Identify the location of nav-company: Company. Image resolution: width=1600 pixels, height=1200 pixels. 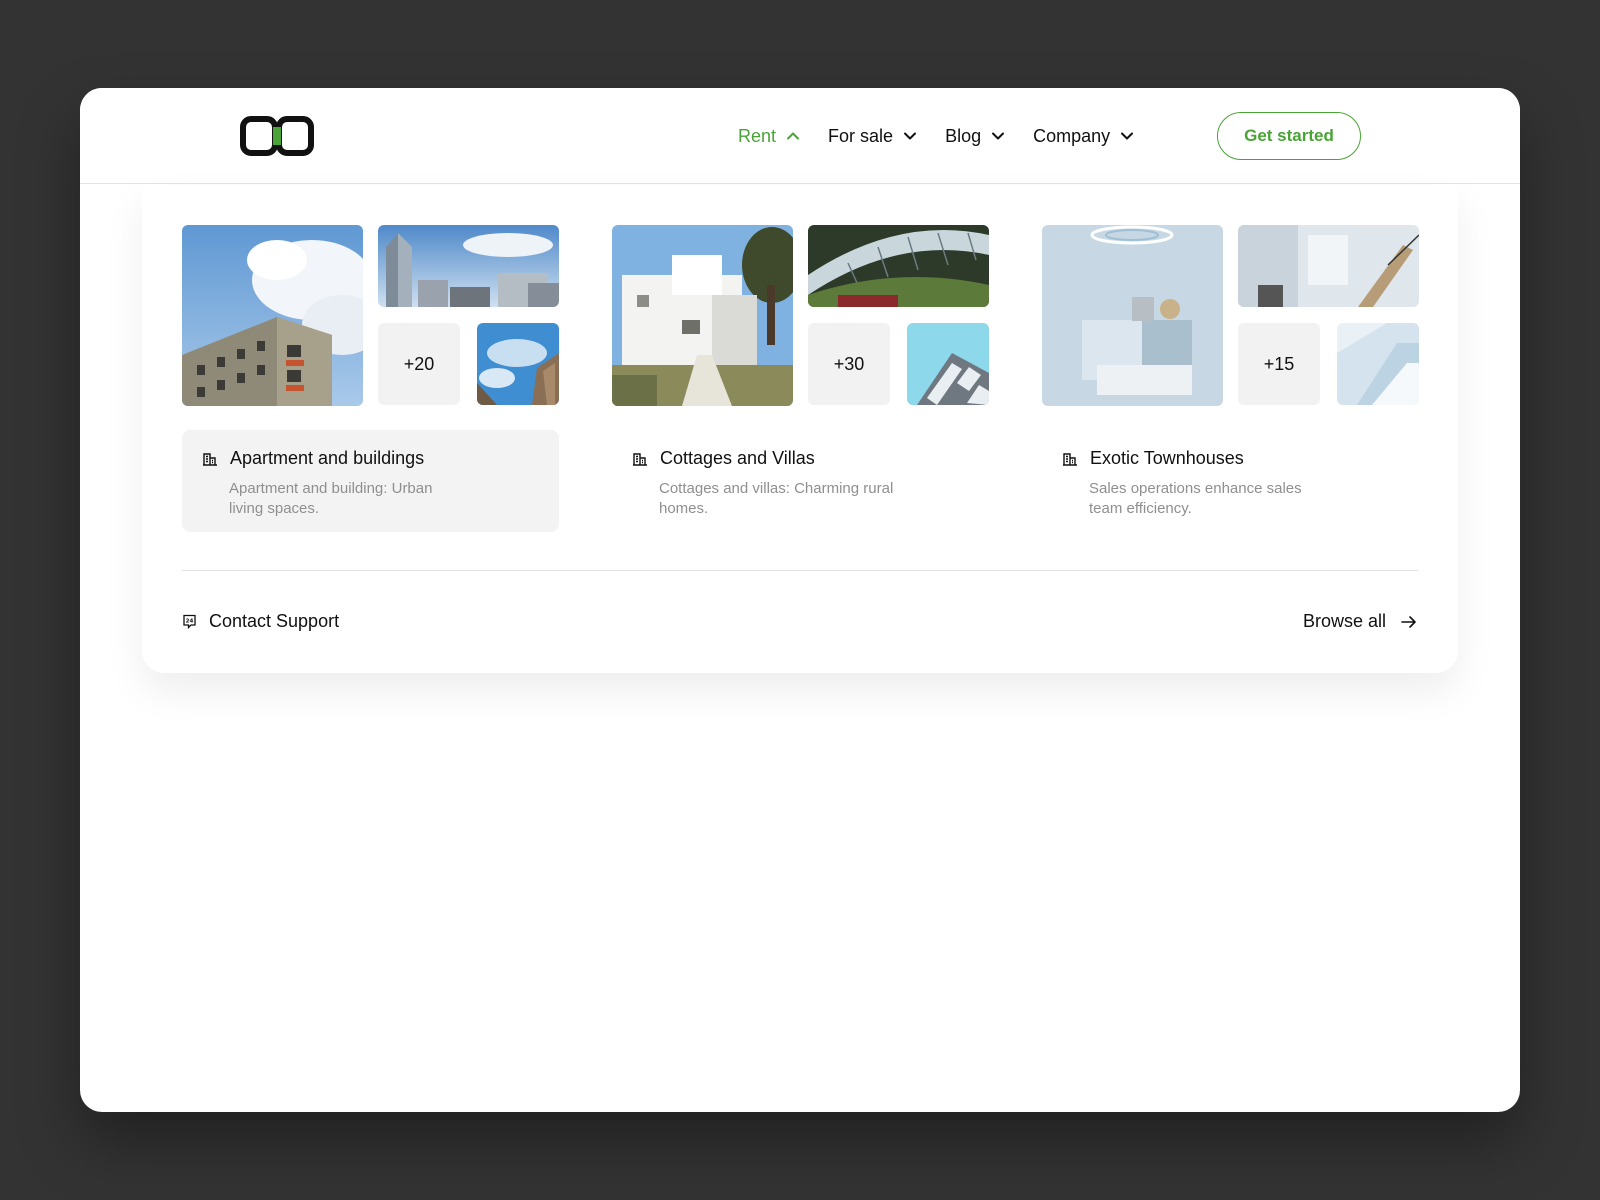
(1083, 136).